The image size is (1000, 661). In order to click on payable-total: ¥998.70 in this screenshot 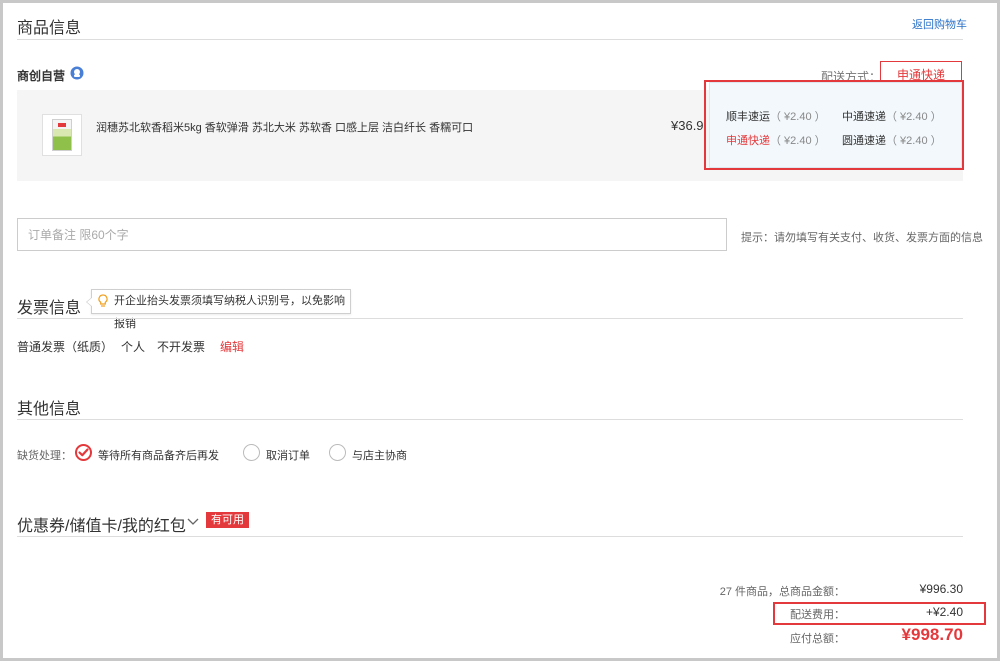, I will do `click(932, 634)`.